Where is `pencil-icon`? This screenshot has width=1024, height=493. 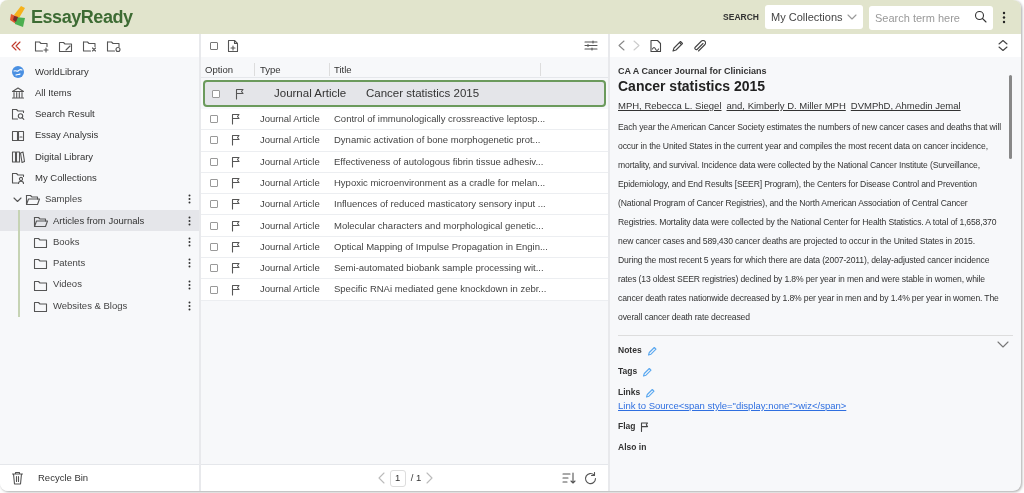
pencil-icon is located at coordinates (677, 45).